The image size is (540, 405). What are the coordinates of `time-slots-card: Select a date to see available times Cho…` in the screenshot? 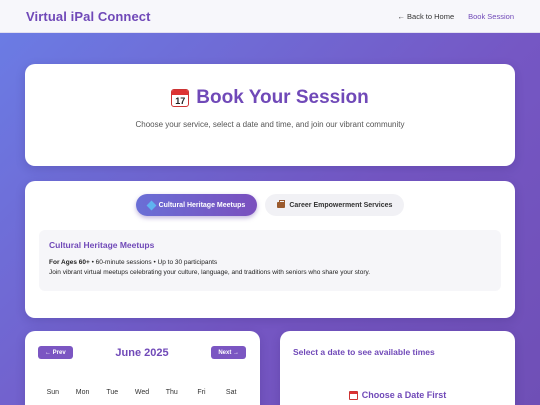 It's located at (397, 368).